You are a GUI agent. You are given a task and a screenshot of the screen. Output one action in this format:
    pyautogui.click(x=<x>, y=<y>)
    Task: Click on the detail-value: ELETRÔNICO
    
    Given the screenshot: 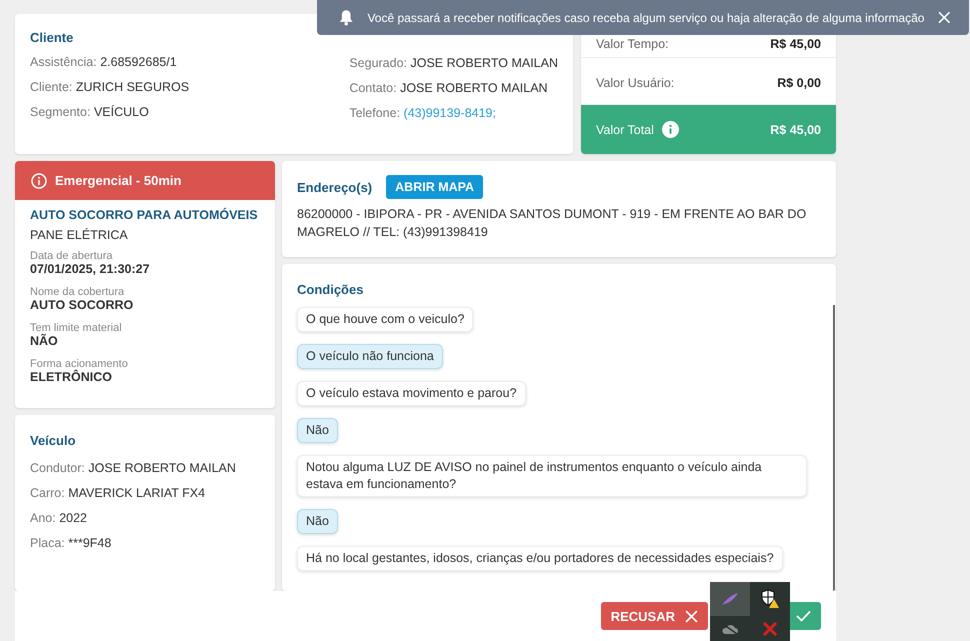 What is the action you would take?
    pyautogui.click(x=71, y=377)
    